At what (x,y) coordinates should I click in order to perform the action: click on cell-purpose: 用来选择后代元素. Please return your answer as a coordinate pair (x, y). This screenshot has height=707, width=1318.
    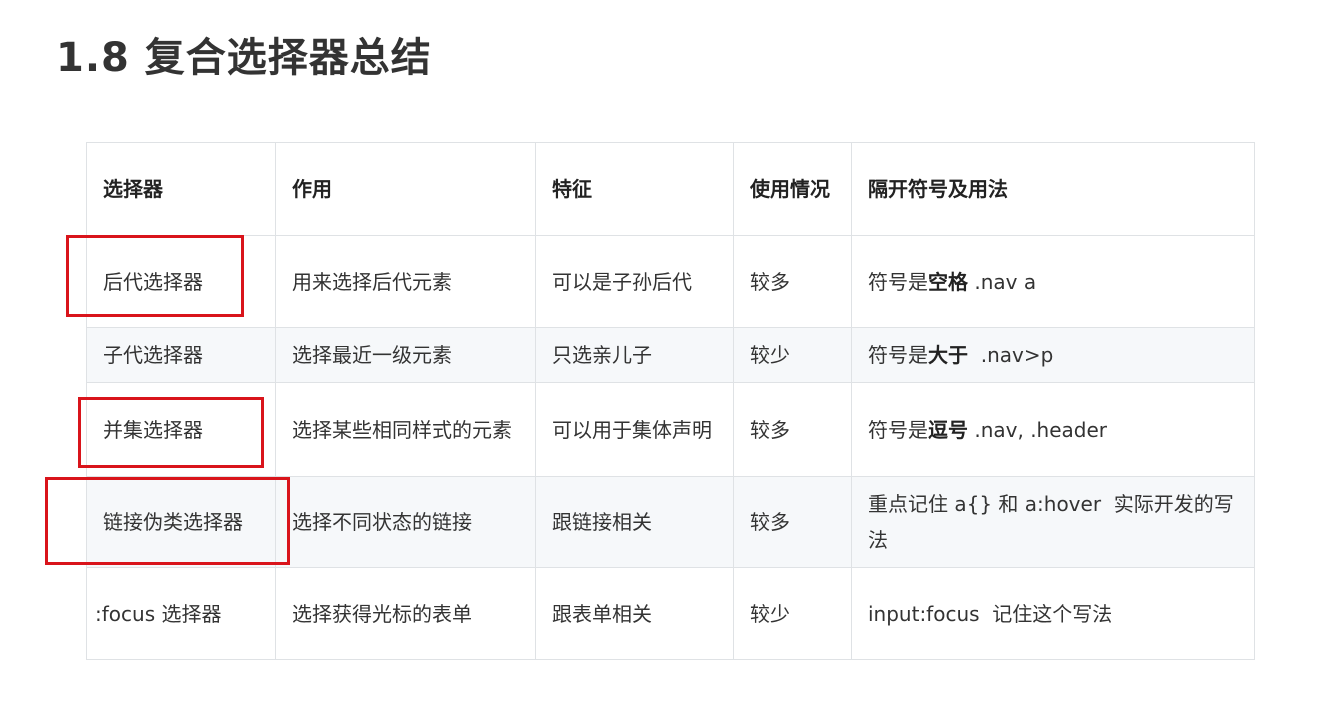
    Looking at the image, I should click on (405, 281).